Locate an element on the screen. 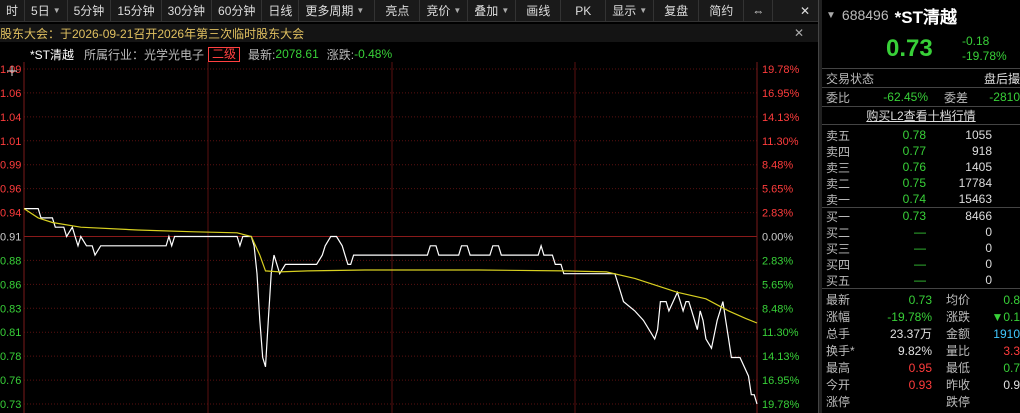 This screenshot has height=413, width=1020. expand-icon: ⇔ is located at coordinates (759, 10).